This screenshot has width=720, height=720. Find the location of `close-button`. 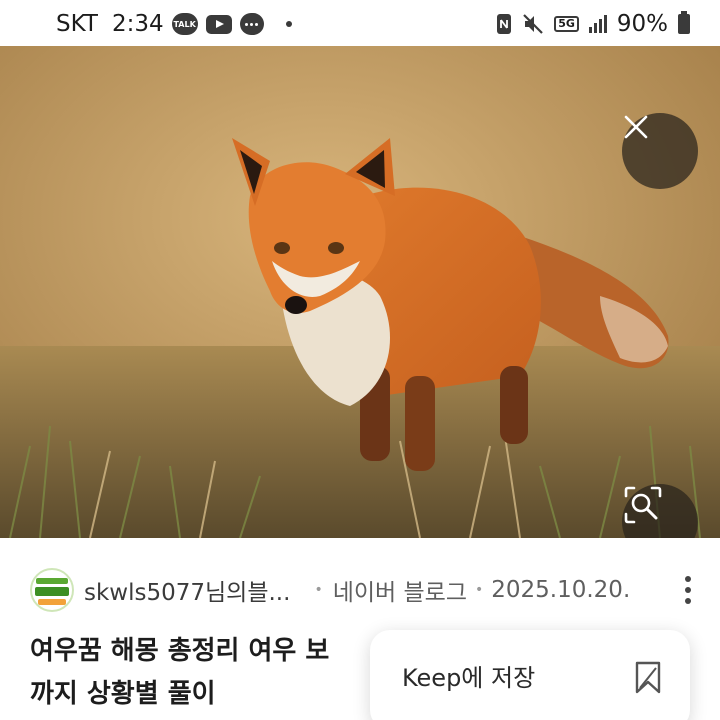

close-button is located at coordinates (660, 151).